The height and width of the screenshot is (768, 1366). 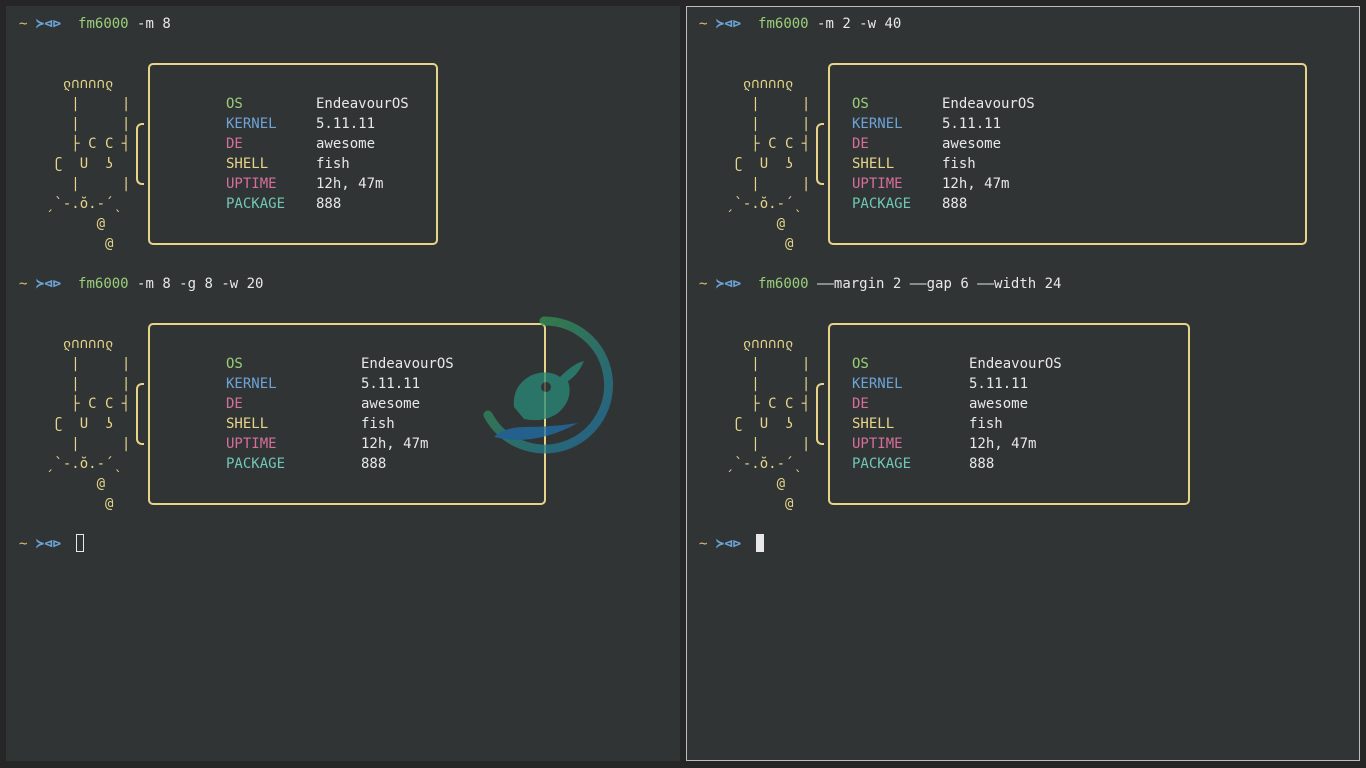 What do you see at coordinates (855, 24) in the screenshot?
I see `command-args: -m 2 -w 40` at bounding box center [855, 24].